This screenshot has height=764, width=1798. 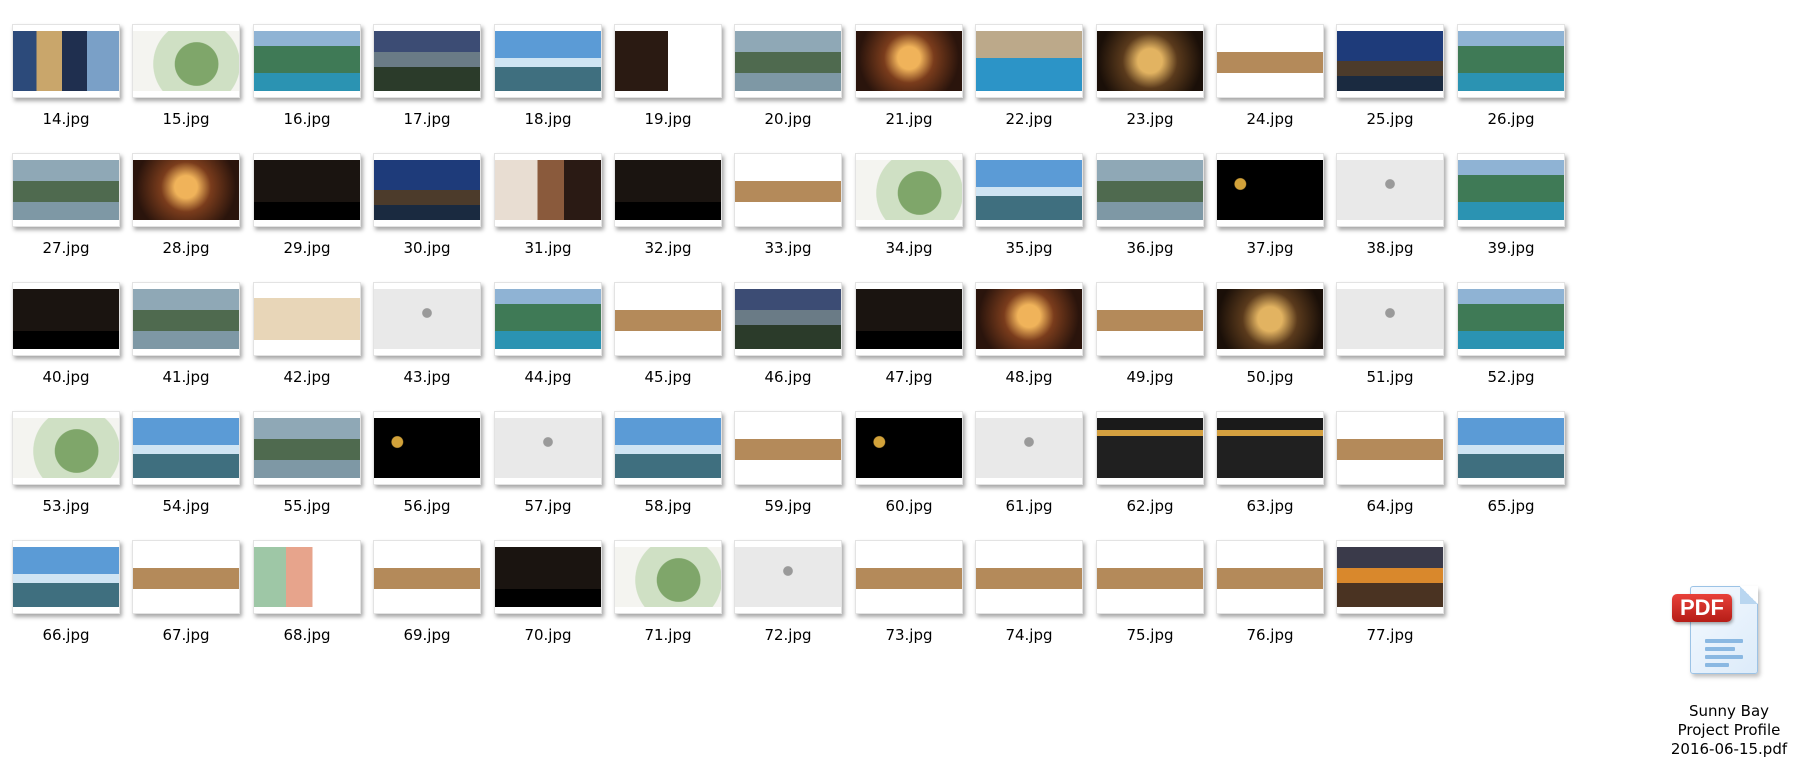 I want to click on file-item: 52.jpg, so click(x=1514, y=332).